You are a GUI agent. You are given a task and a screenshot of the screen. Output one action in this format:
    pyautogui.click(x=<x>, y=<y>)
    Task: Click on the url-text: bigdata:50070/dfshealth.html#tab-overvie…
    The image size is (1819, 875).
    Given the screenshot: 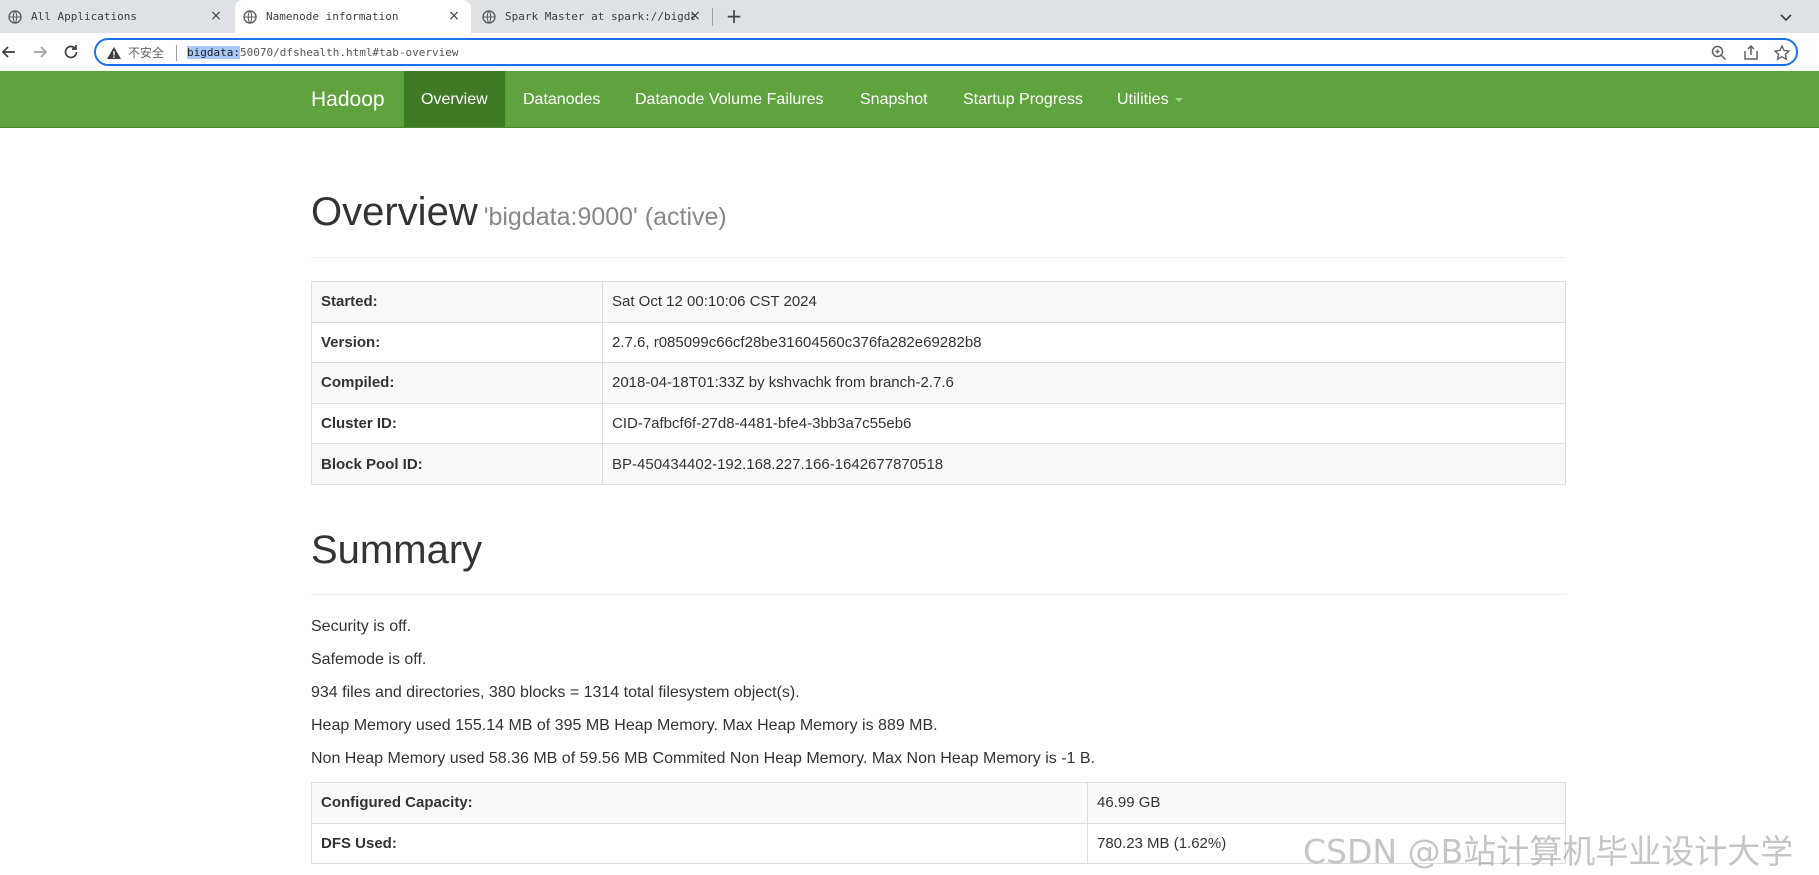 What is the action you would take?
    pyautogui.click(x=323, y=52)
    